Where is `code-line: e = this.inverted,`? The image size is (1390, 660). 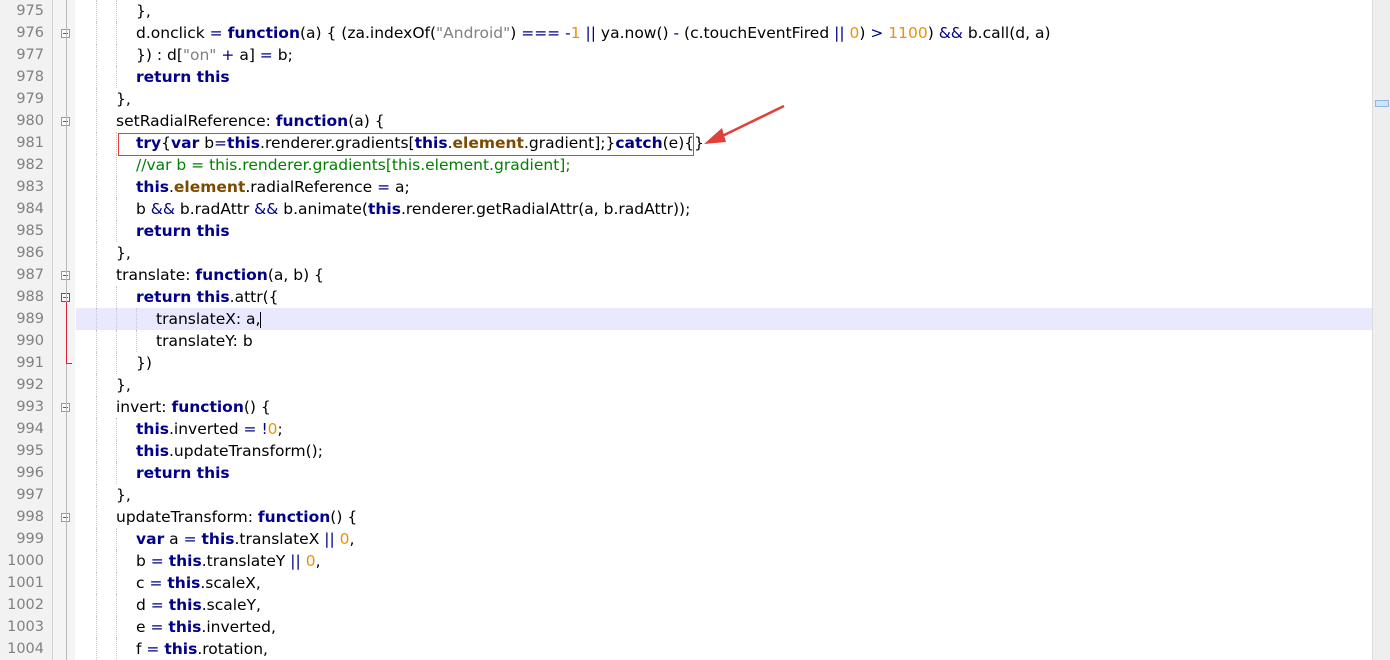 code-line: e = this.inverted, is located at coordinates (724, 627).